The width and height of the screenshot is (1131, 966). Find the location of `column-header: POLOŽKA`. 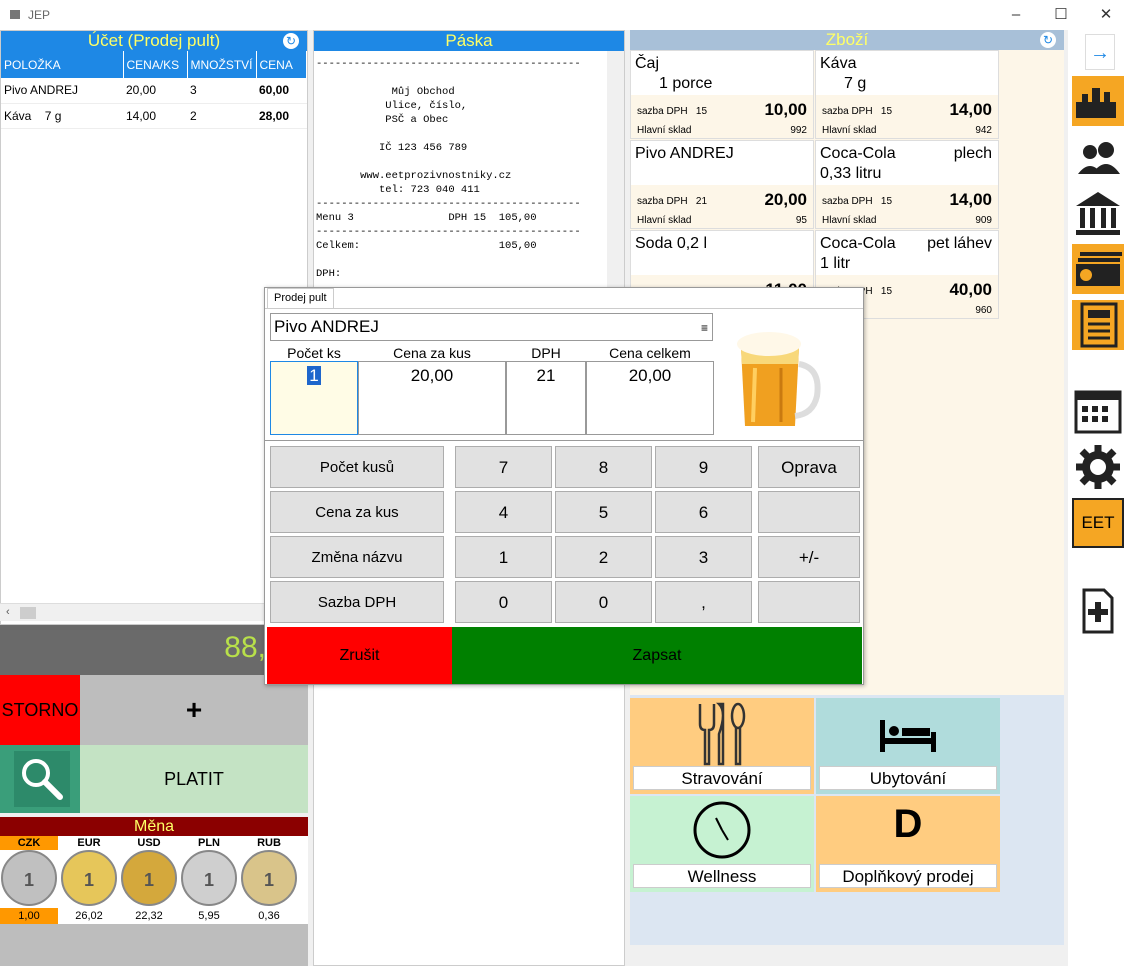

column-header: POLOŽKA is located at coordinates (62, 64).